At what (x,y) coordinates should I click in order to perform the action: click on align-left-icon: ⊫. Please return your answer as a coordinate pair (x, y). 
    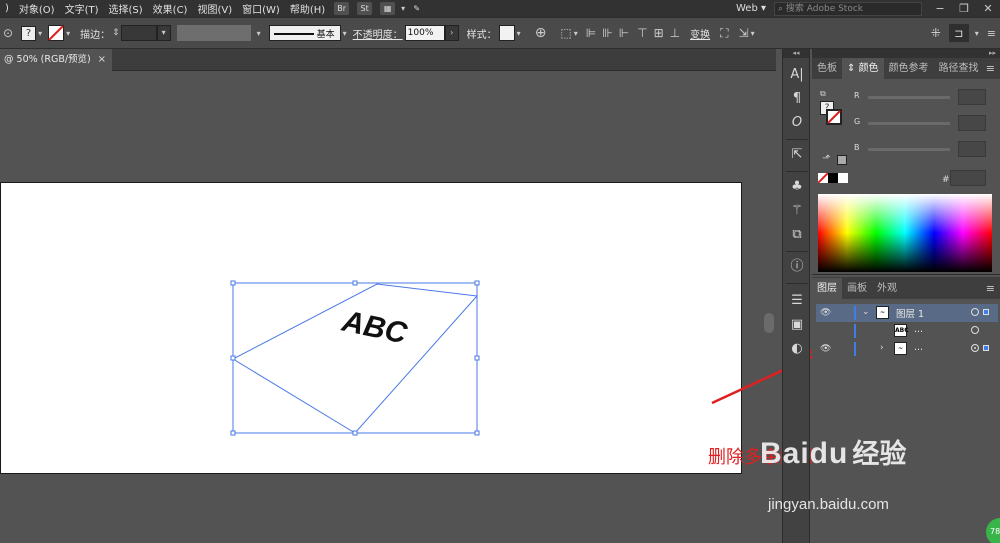
    Looking at the image, I should click on (591, 33).